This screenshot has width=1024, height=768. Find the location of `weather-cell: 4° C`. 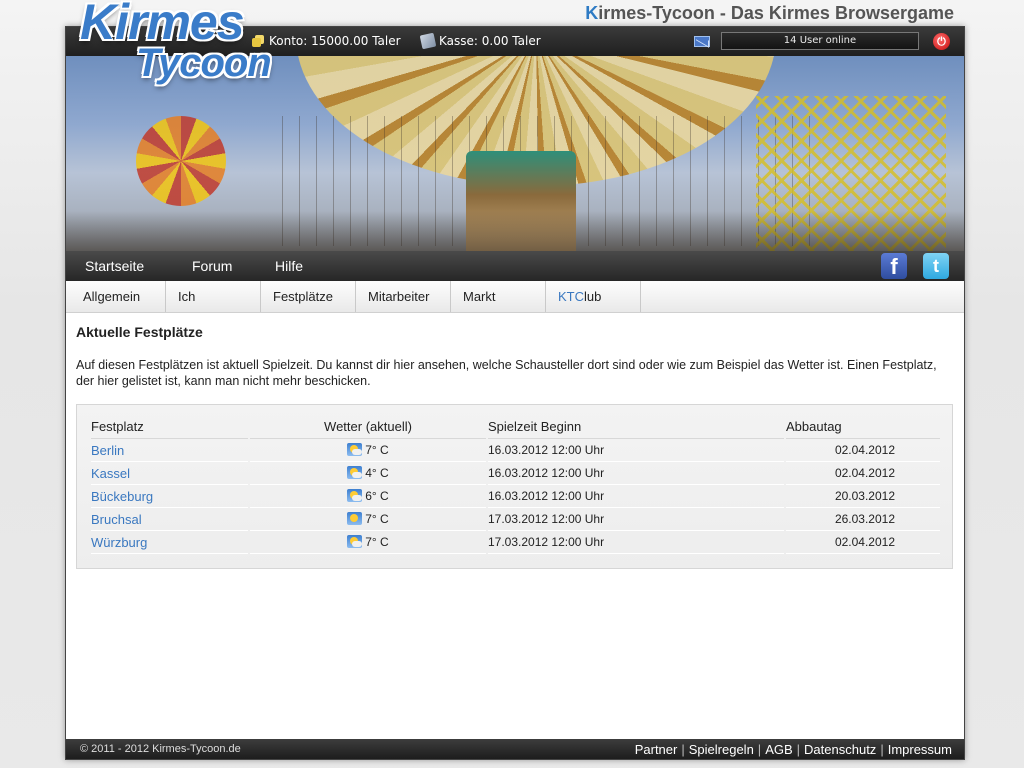

weather-cell: 4° C is located at coordinates (368, 473).